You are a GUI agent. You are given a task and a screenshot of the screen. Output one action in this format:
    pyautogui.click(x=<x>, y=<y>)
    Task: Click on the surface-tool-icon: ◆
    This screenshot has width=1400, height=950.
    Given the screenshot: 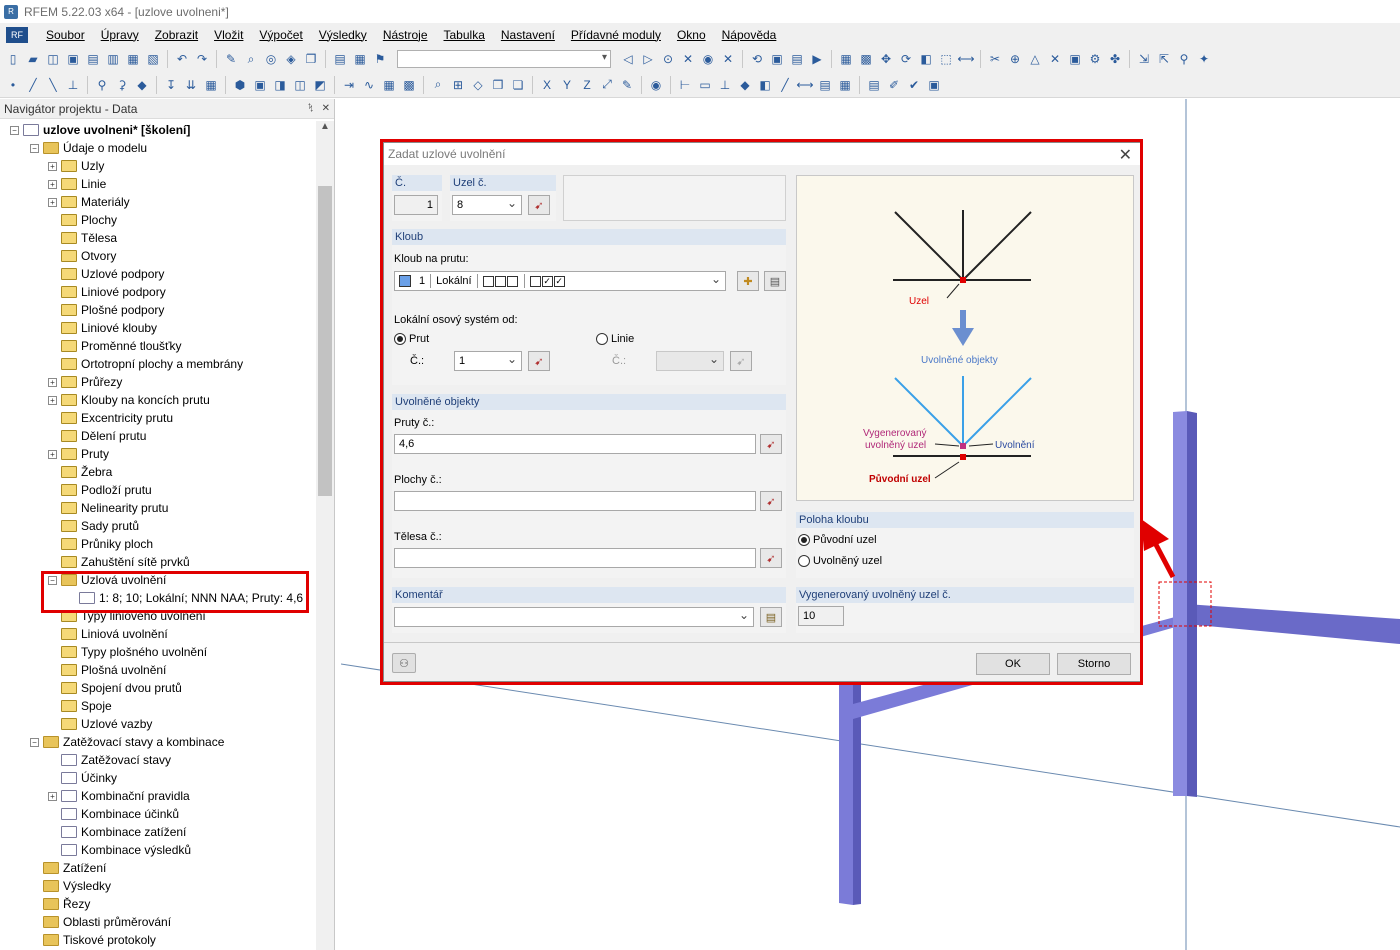 What is the action you would take?
    pyautogui.click(x=142, y=85)
    